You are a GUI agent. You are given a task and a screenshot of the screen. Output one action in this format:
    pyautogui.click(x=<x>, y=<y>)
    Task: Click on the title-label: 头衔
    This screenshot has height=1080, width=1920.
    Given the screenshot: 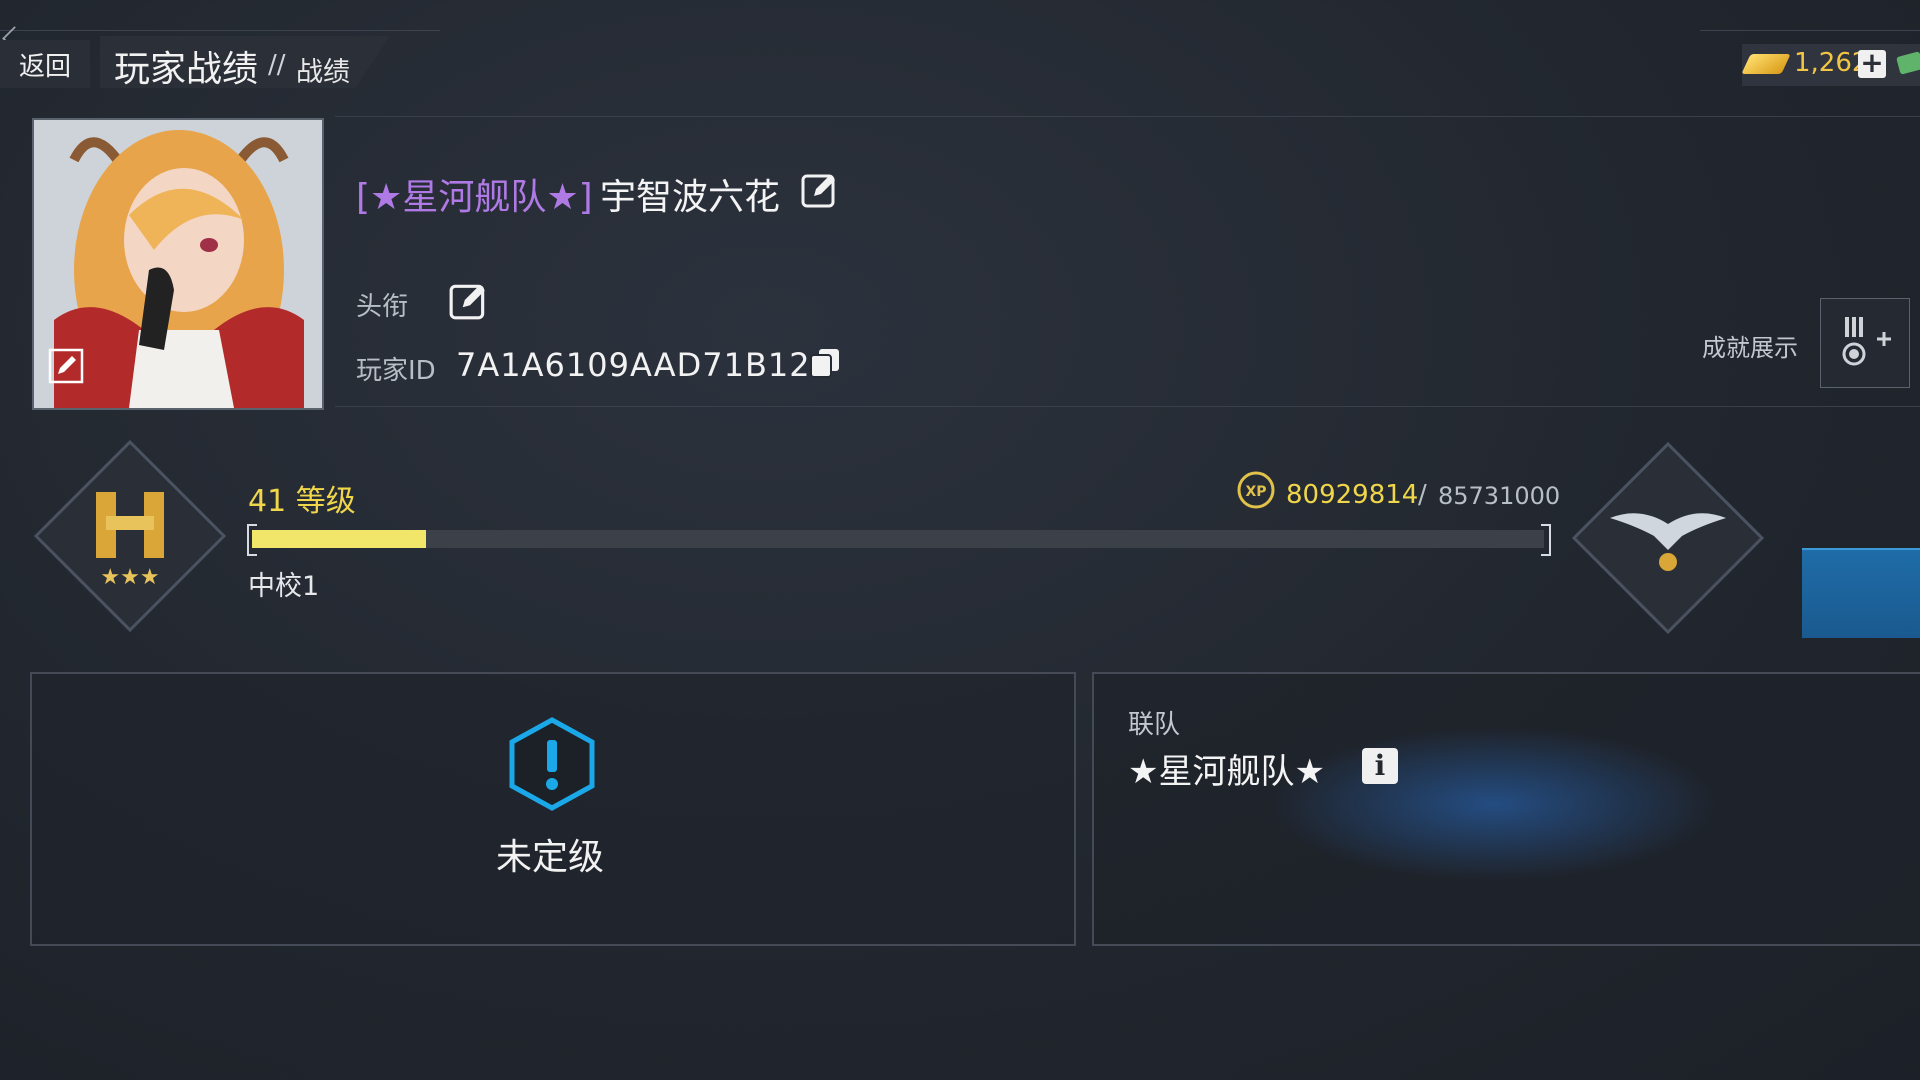 What is the action you would take?
    pyautogui.click(x=382, y=307)
    